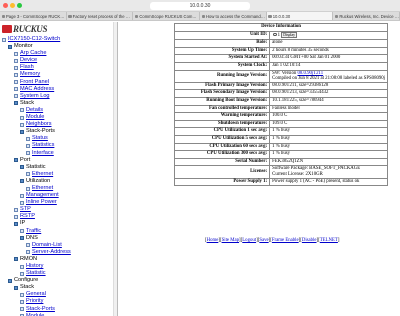 This screenshot has width=400, height=316. I want to click on tree-item-label: Priority, so click(34, 301).